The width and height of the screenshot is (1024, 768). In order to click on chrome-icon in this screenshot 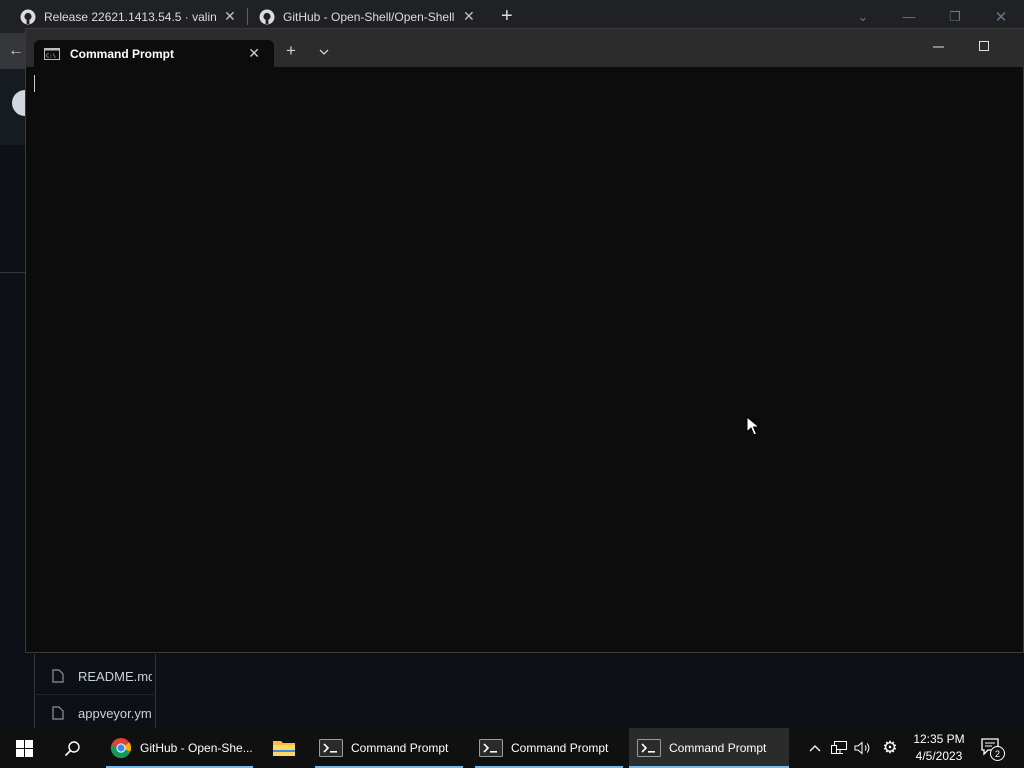, I will do `click(121, 748)`.